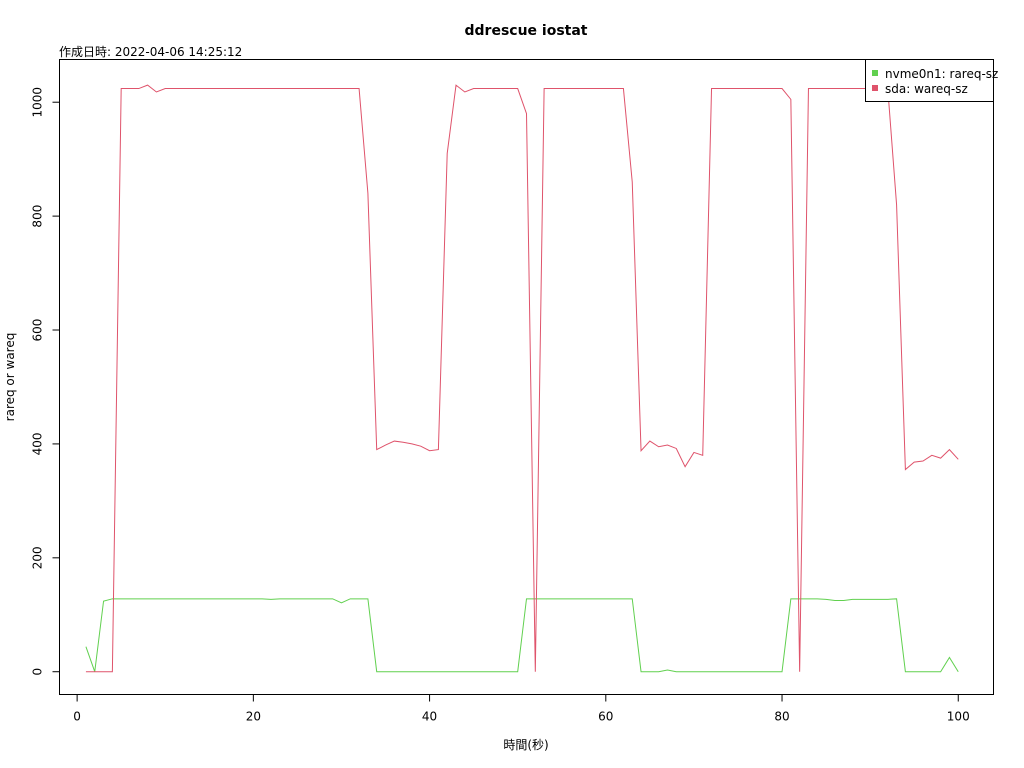 The width and height of the screenshot is (1024, 768). I want to click on x-tick-label: 40, so click(429, 717).